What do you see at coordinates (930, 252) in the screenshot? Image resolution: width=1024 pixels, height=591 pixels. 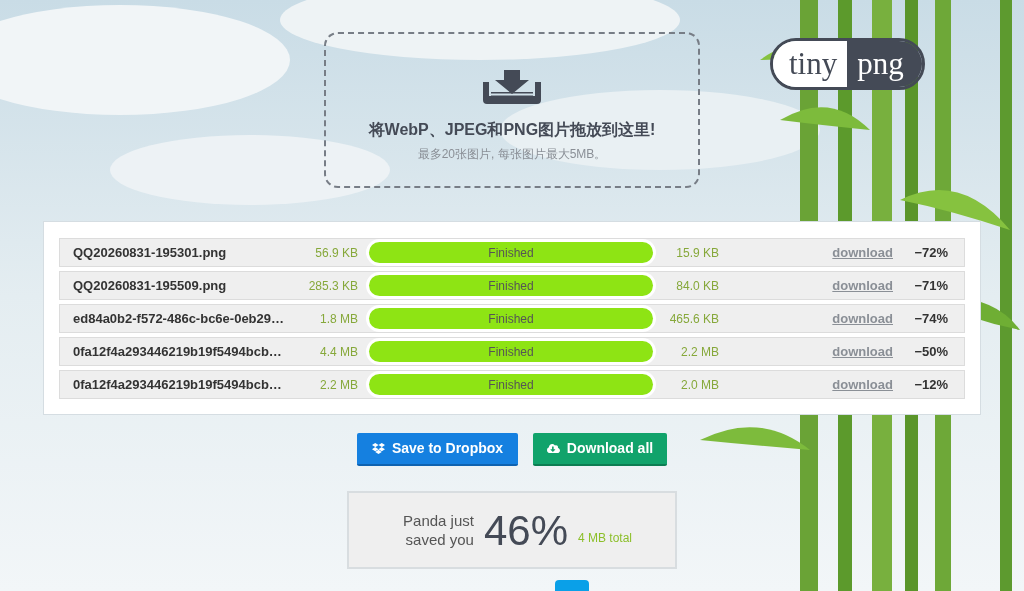 I see `savings-percent: −72%` at bounding box center [930, 252].